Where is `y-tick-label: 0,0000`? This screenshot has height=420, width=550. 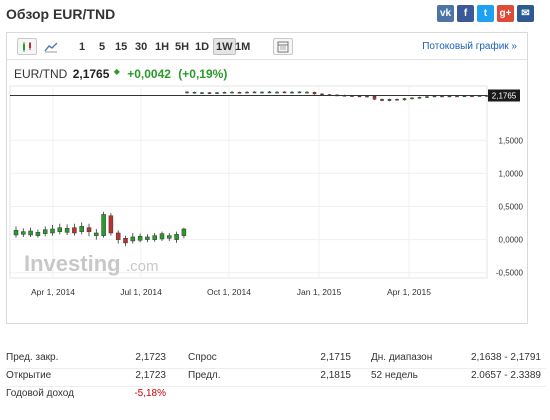
y-tick-label: 0,0000 is located at coordinates (511, 240).